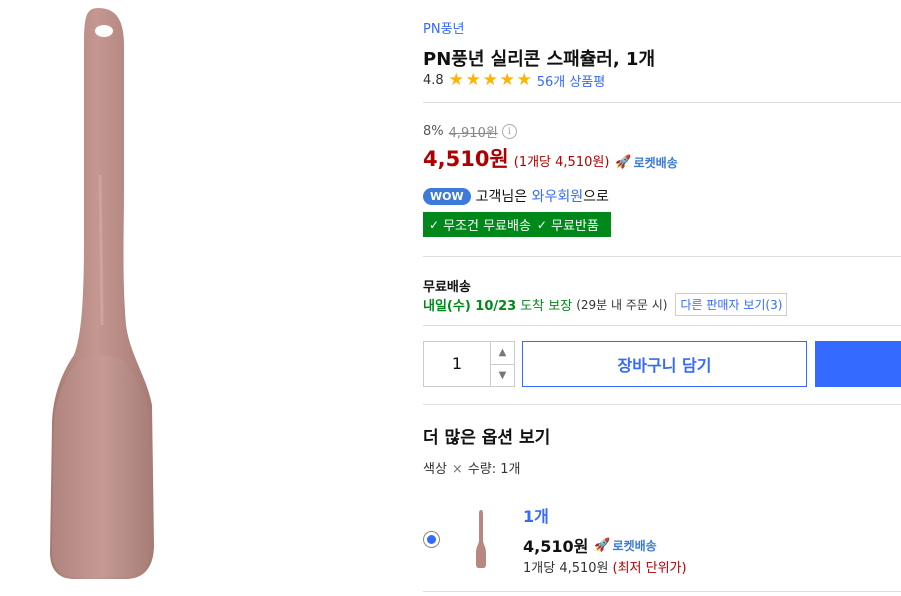  I want to click on rating-stars: ★ ★ ★ ★ ★, so click(490, 80).